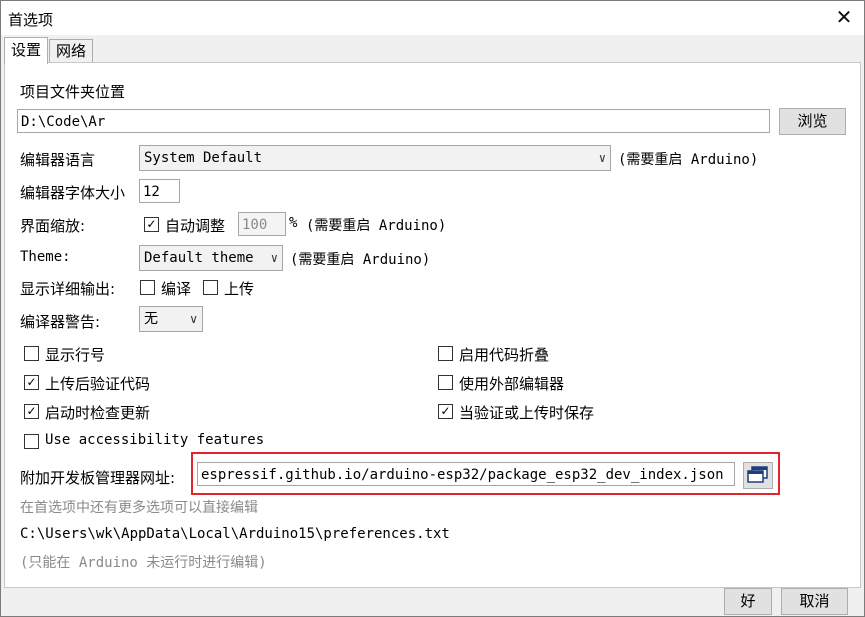 Image resolution: width=865 pixels, height=617 pixels. Describe the element at coordinates (60, 322) in the screenshot. I see `warnings-label: 编译器警告:` at that location.